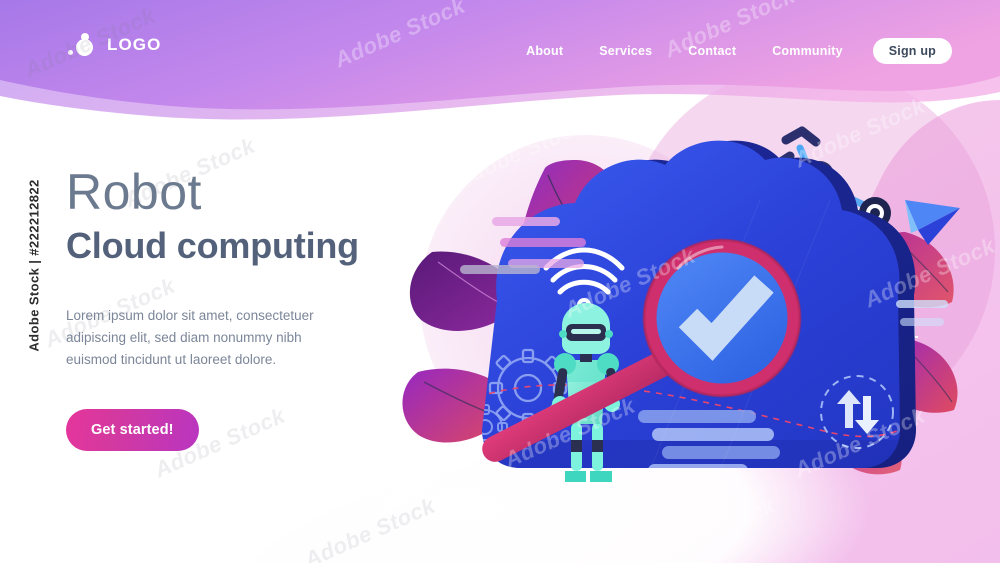 This screenshot has width=1000, height=563. What do you see at coordinates (134, 44) in the screenshot?
I see `logo-text: LOGO` at bounding box center [134, 44].